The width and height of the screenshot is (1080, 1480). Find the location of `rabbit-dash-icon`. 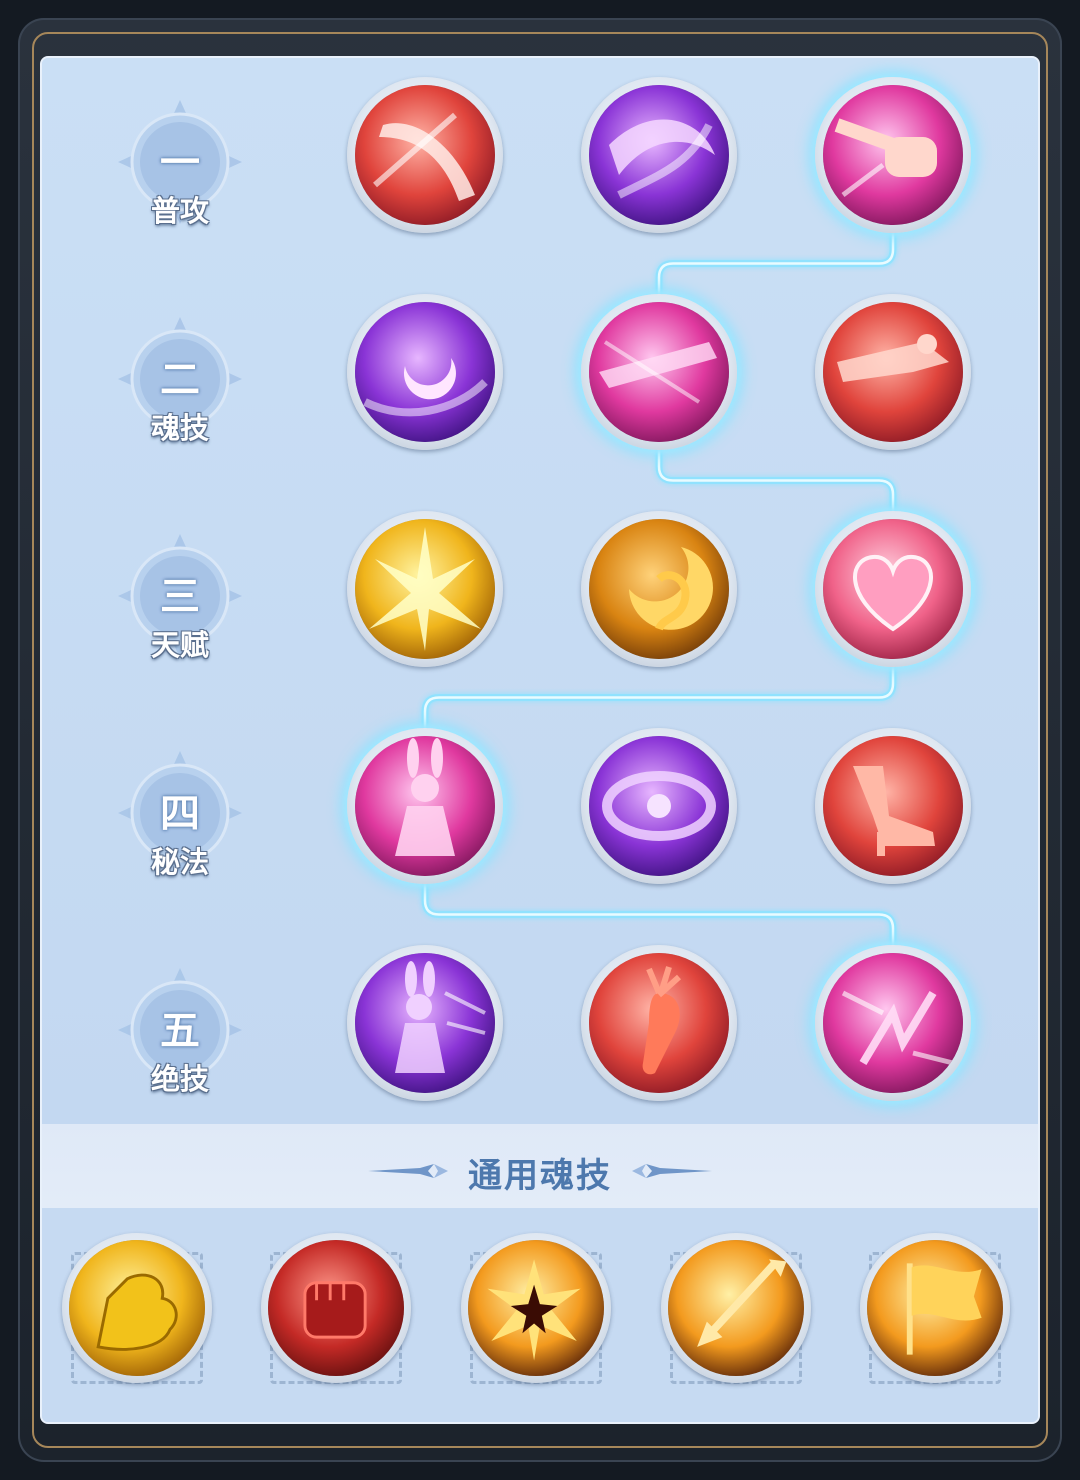

rabbit-dash-icon is located at coordinates (425, 1023).